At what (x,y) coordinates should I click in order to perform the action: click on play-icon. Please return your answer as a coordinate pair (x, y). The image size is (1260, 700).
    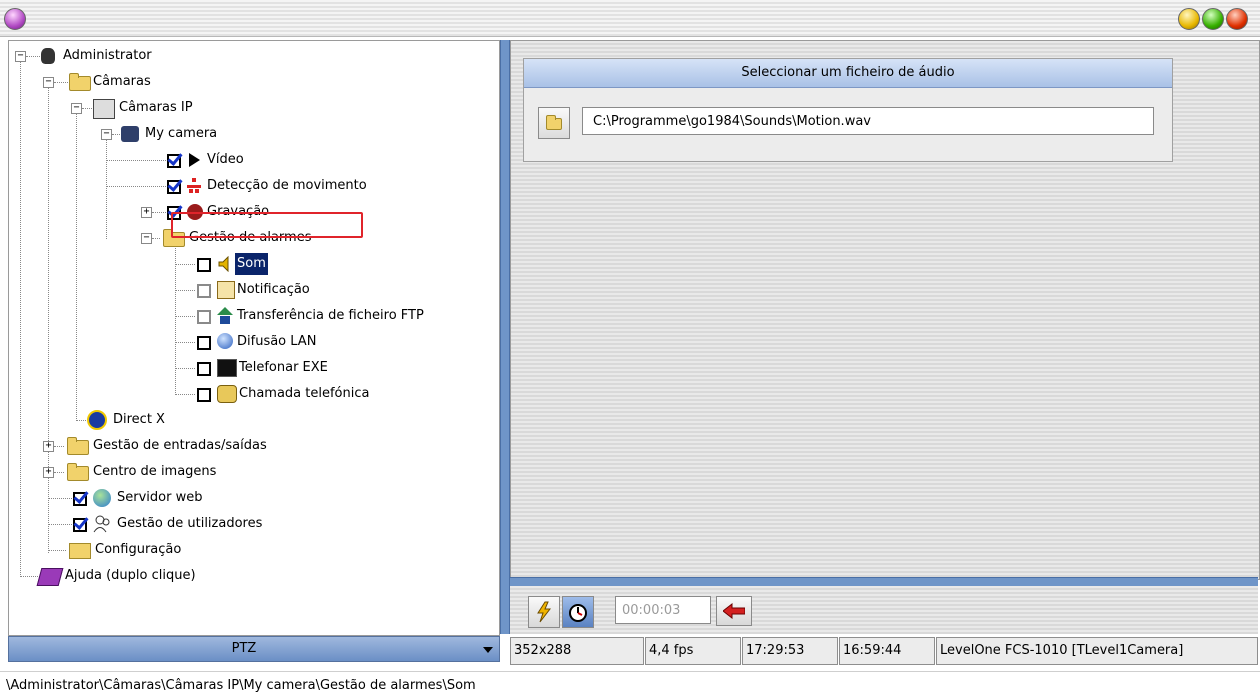
    Looking at the image, I should click on (194, 160).